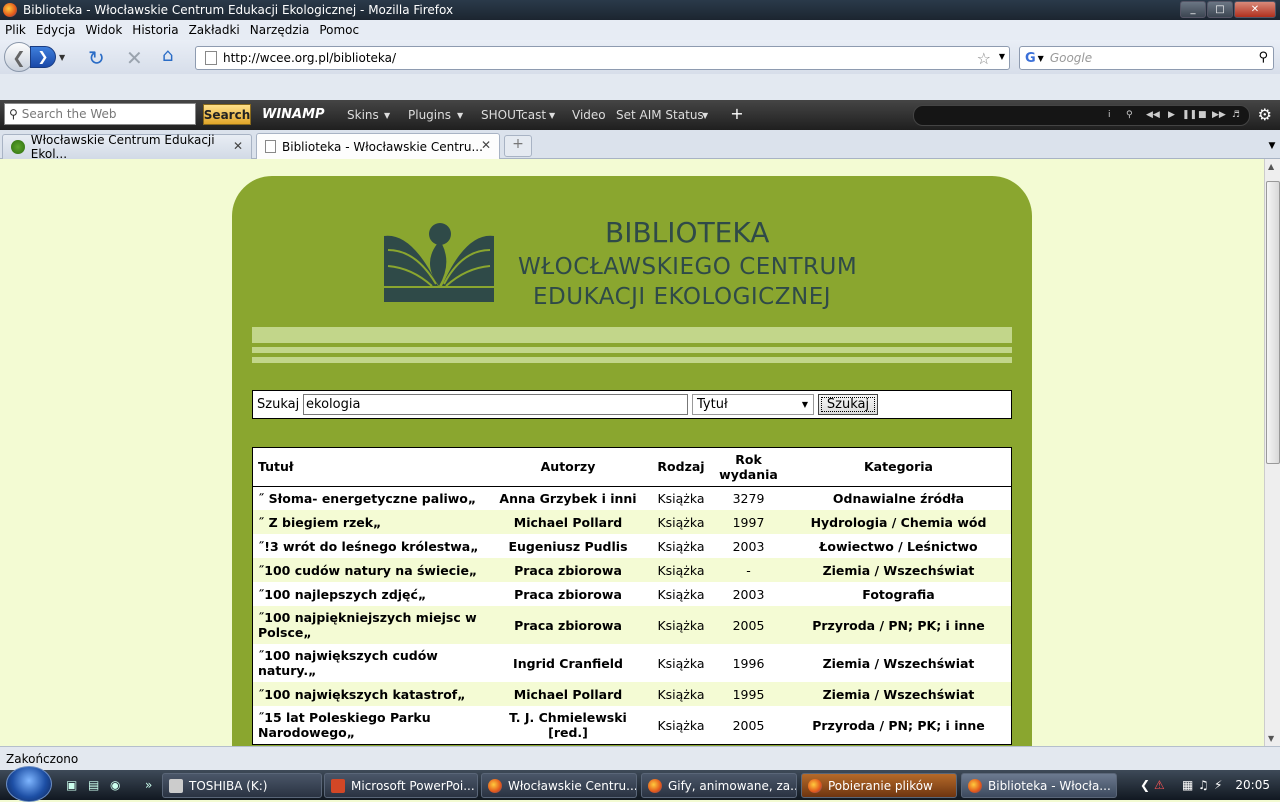 This screenshot has height=802, width=1280. Describe the element at coordinates (1236, 115) in the screenshot. I see `volume-icon: ♬` at that location.